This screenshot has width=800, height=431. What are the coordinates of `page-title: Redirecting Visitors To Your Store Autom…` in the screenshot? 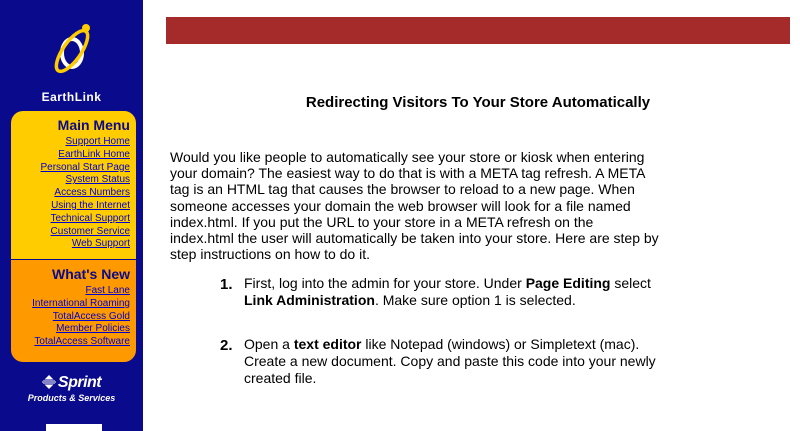 It's located at (478, 102).